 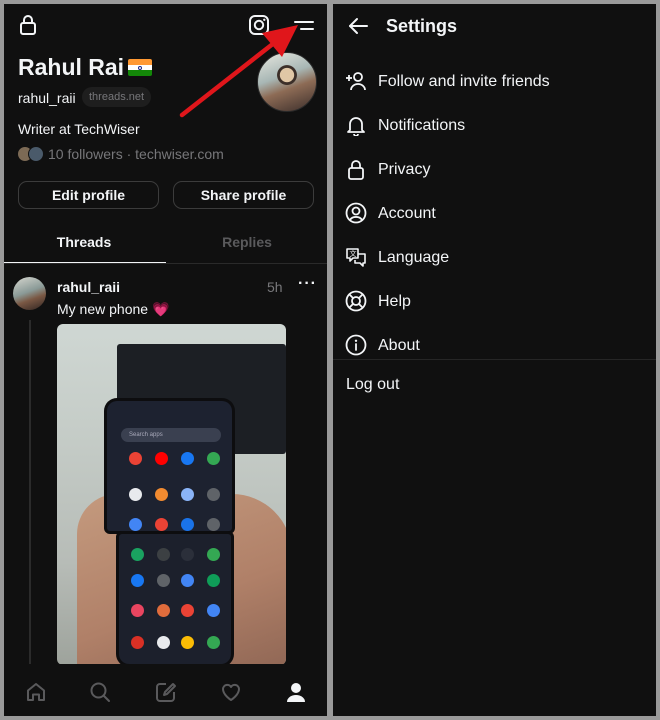 What do you see at coordinates (247, 242) in the screenshot?
I see `tab-replies: Replies` at bounding box center [247, 242].